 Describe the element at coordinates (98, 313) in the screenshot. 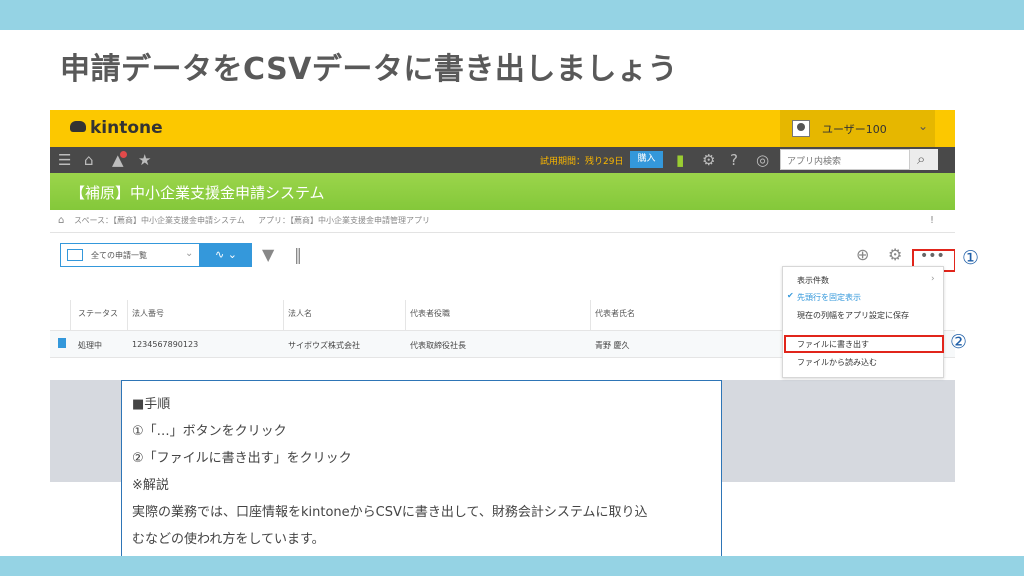

I see `column-header-status: ステータス` at that location.